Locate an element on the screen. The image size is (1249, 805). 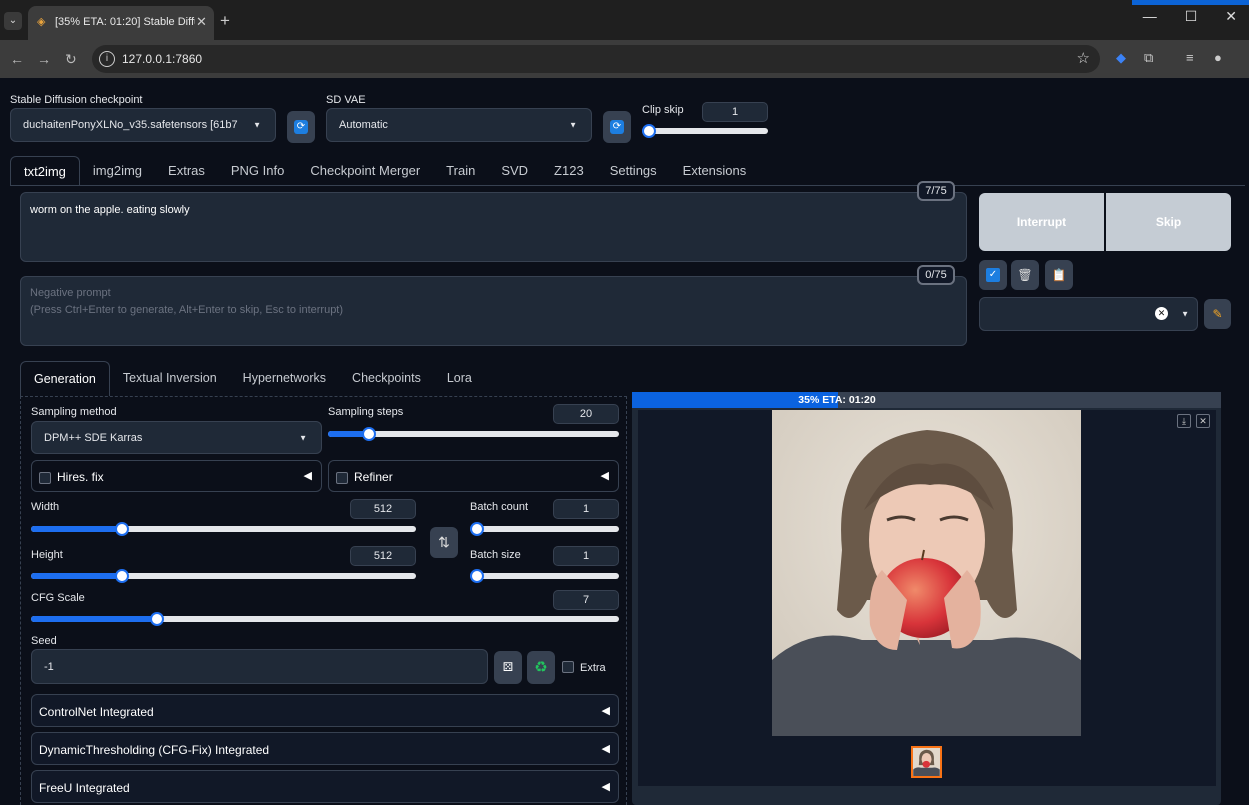
edit-styles-button: ✎ is located at coordinates (1217, 314).